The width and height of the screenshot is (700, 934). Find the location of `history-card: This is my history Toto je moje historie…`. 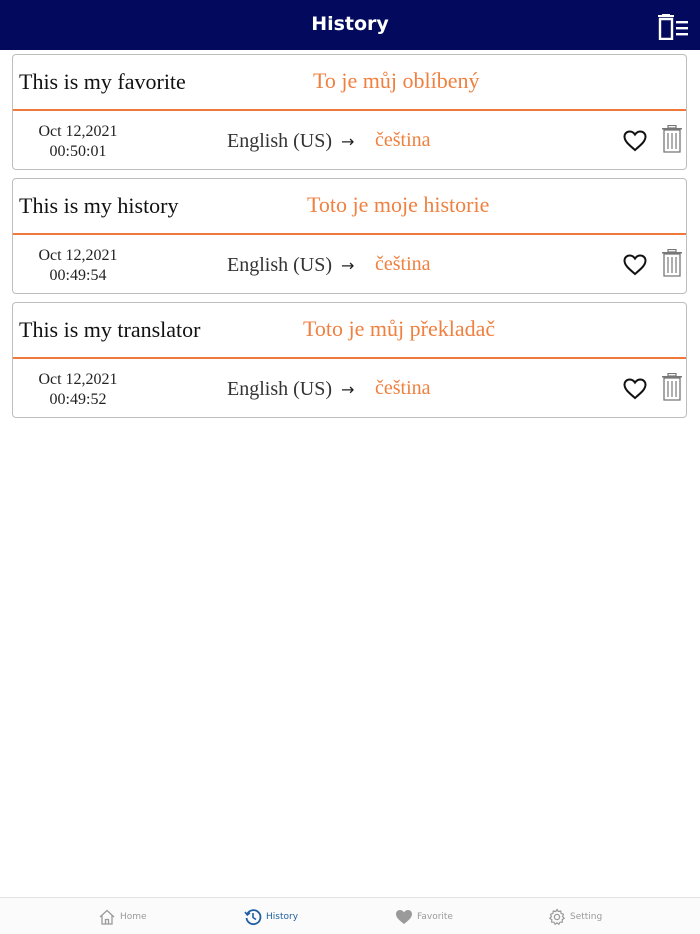

history-card: This is my history Toto je moje historie… is located at coordinates (349, 236).